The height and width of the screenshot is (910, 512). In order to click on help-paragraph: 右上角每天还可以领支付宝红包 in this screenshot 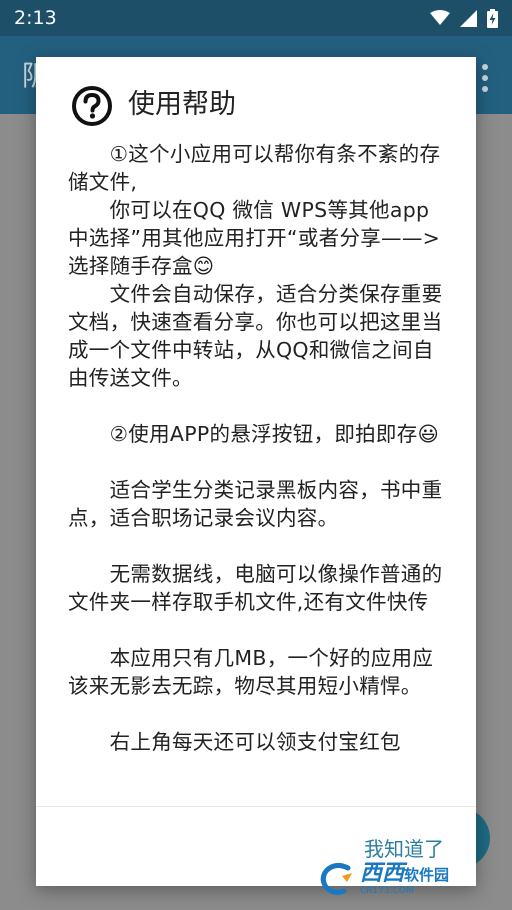, I will do `click(234, 742)`.